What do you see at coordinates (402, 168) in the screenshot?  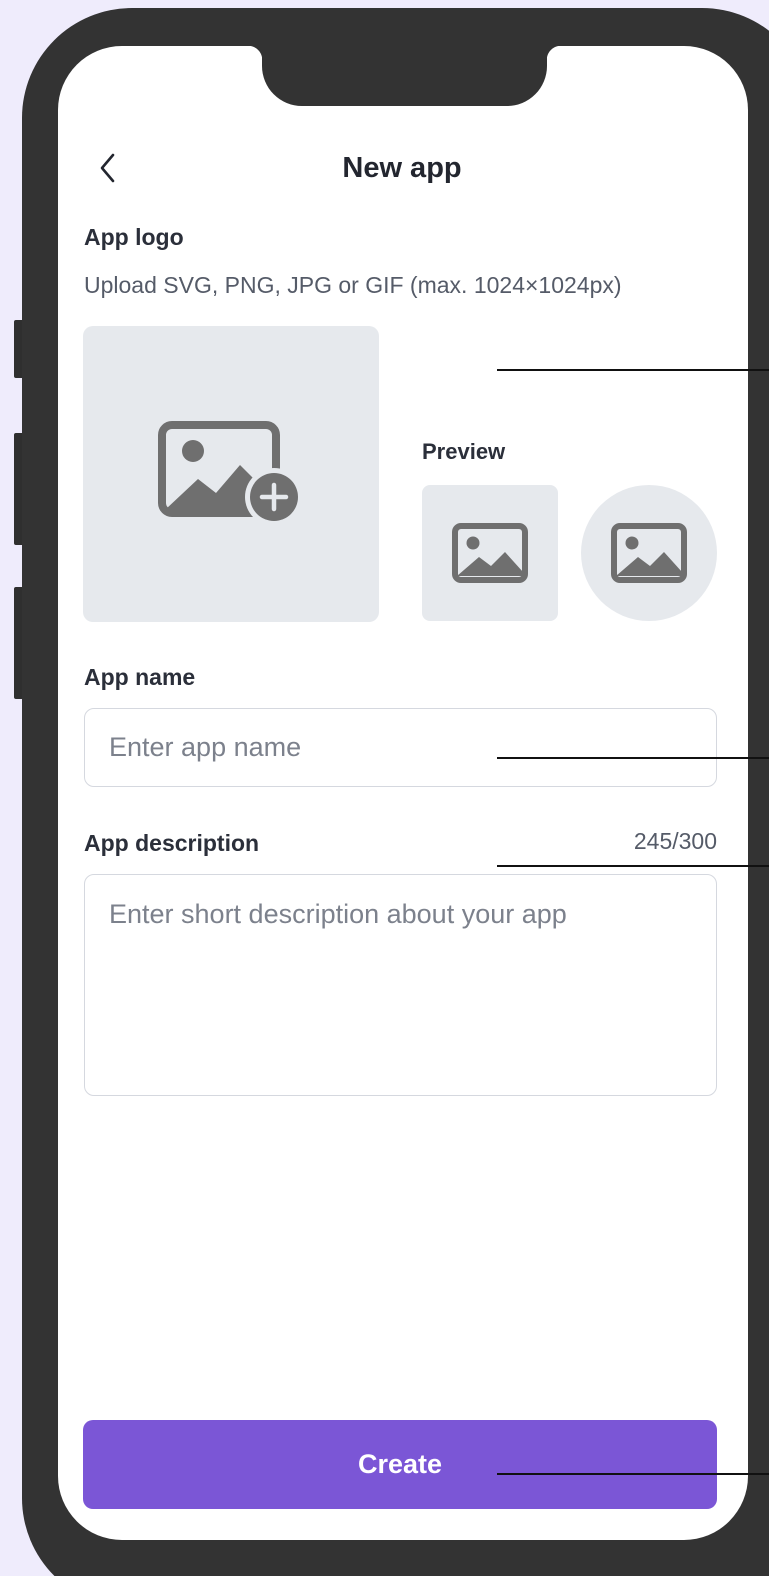 I see `page-title: New app` at bounding box center [402, 168].